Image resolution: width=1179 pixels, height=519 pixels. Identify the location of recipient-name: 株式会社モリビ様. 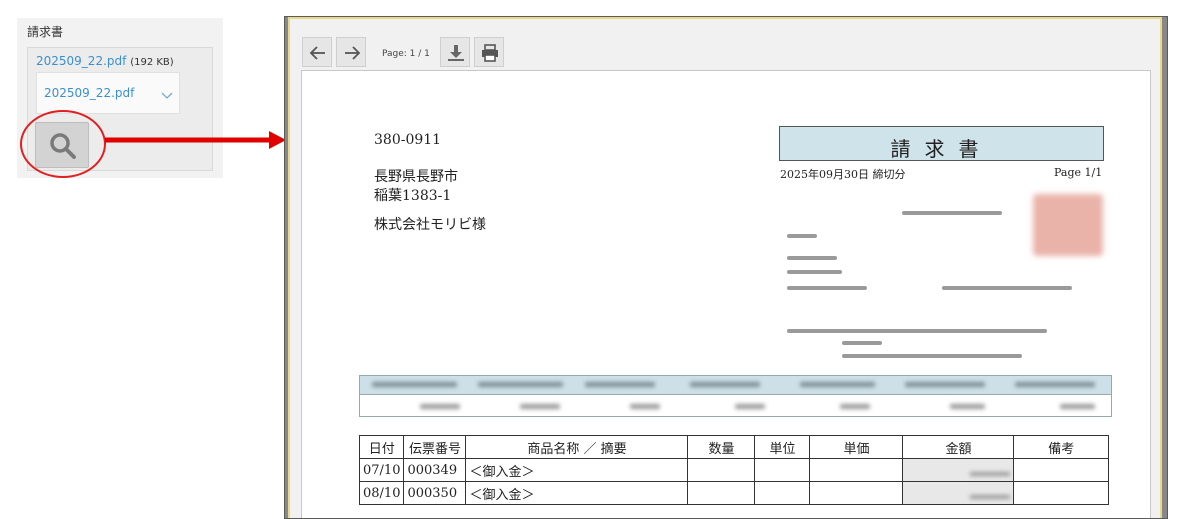
(430, 225).